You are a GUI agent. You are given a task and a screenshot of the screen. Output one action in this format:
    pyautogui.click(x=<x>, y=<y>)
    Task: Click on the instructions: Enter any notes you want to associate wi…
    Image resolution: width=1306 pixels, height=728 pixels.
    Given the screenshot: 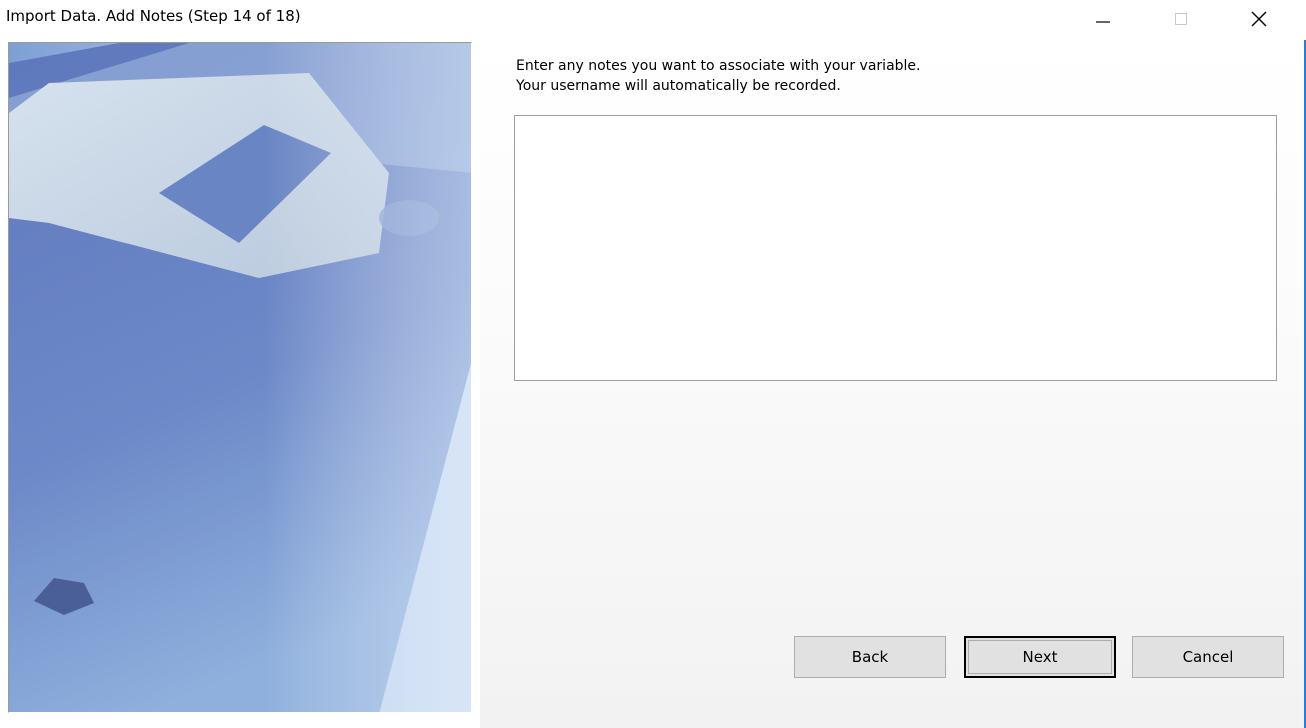 What is the action you would take?
    pyautogui.click(x=718, y=76)
    